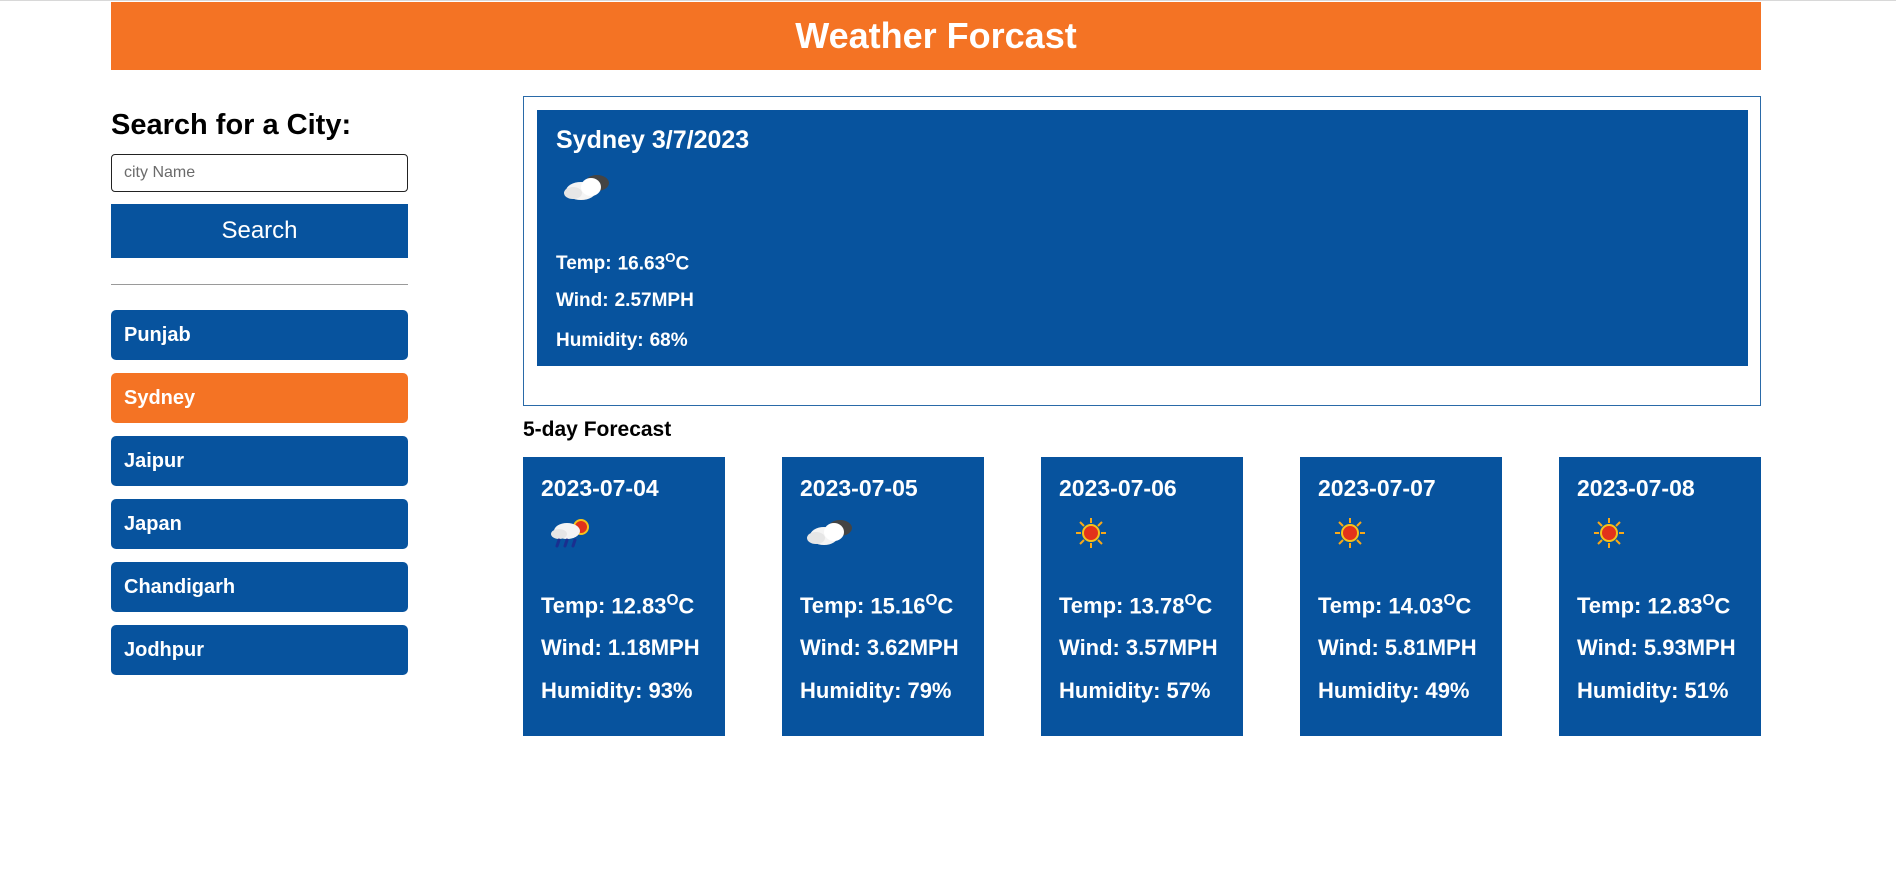 The height and width of the screenshot is (891, 1896). I want to click on wind-value: 3.62MPH, so click(912, 647).